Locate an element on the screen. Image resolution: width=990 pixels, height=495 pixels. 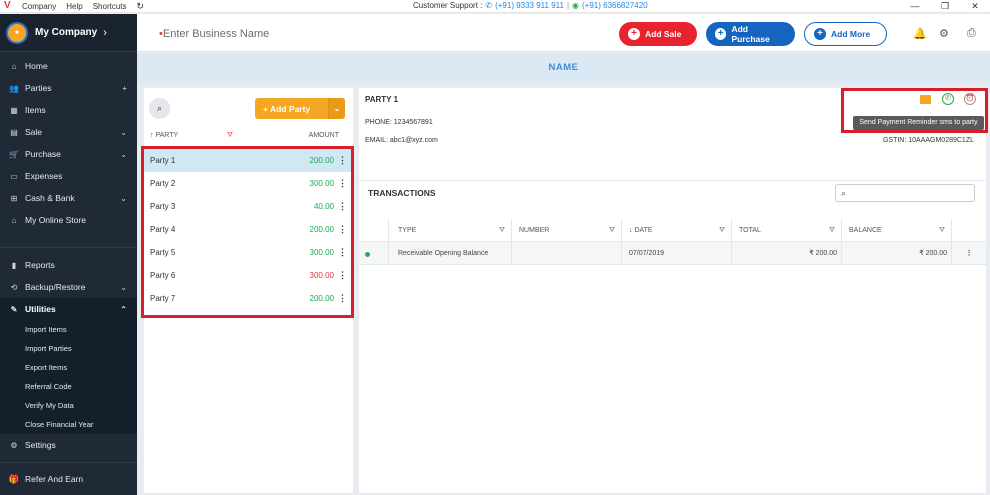
company-switcher: ★ My Company › is located at coordinates (68, 33).